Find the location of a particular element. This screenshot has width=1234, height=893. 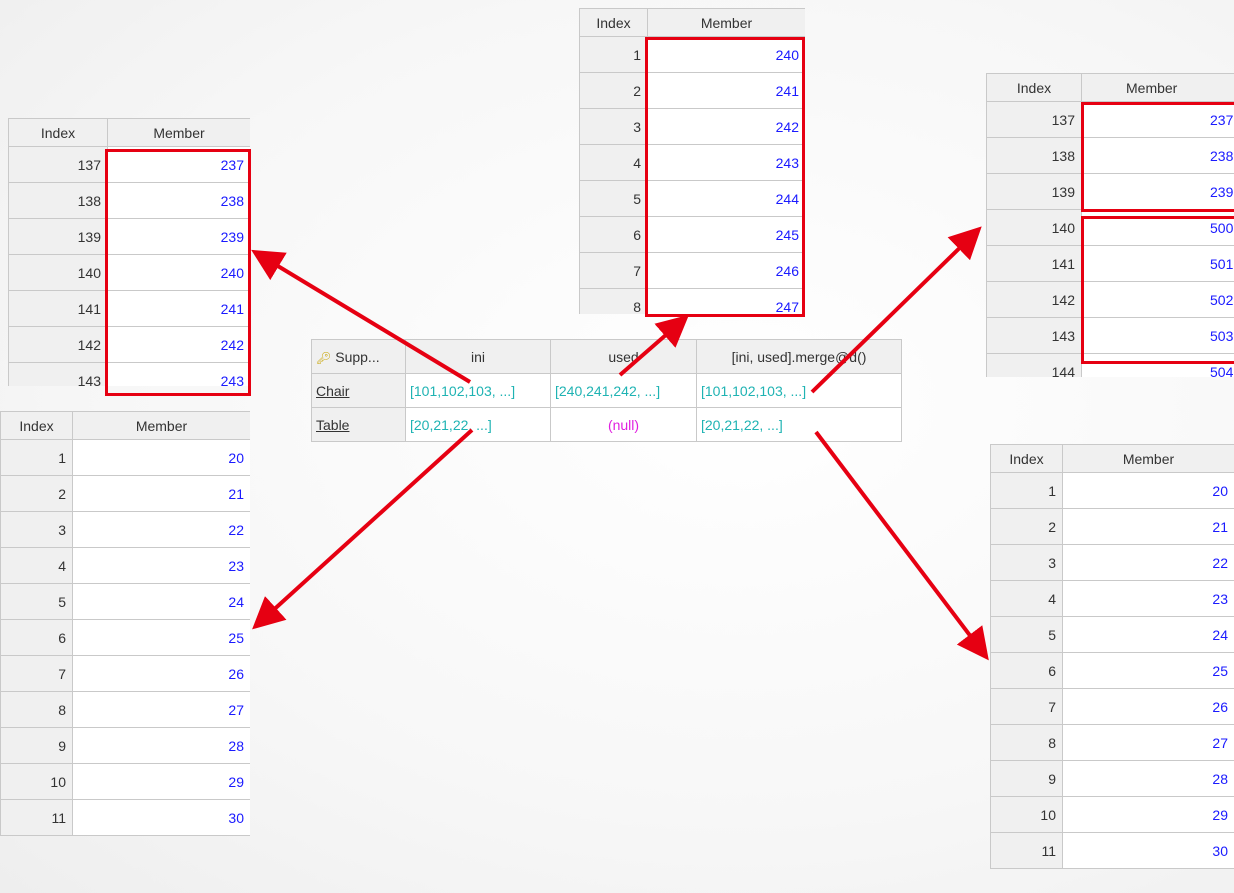

table-row: 144 504 is located at coordinates (1110, 365).